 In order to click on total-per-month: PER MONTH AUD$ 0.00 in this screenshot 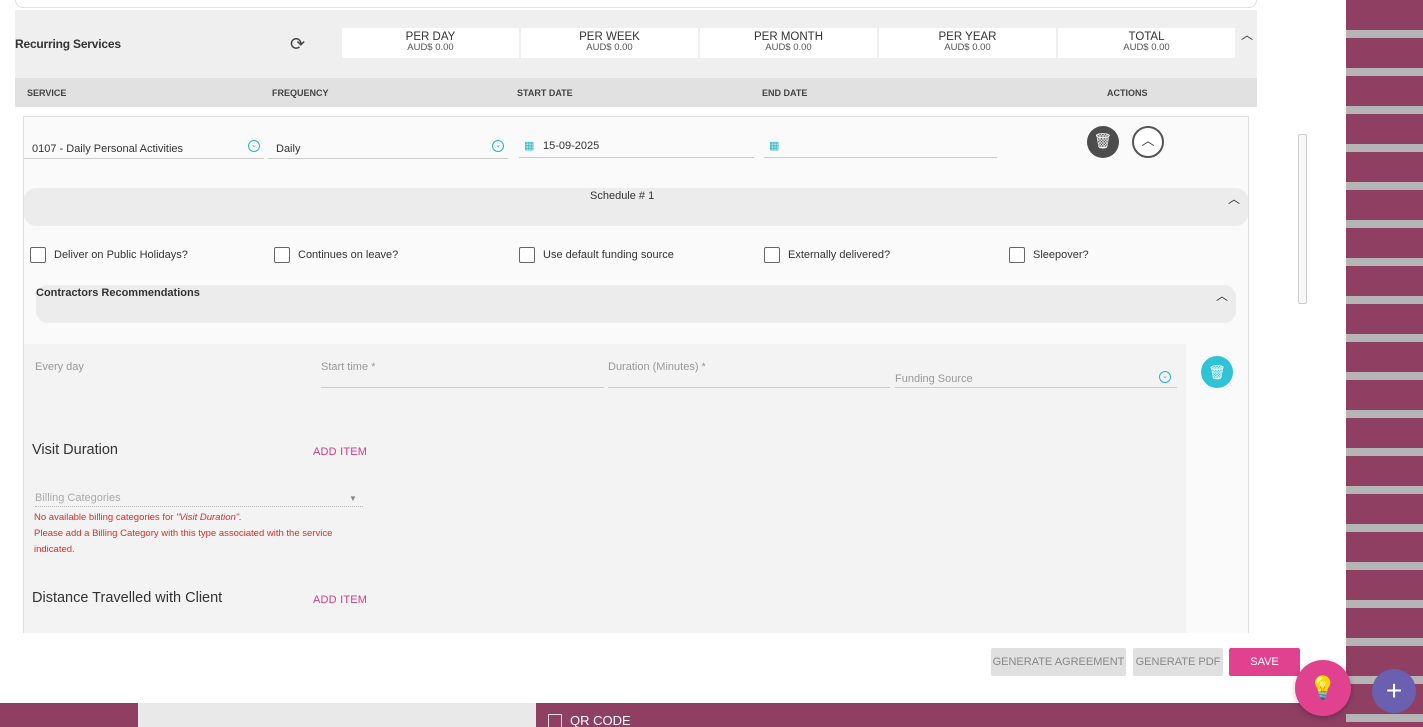, I will do `click(788, 43)`.